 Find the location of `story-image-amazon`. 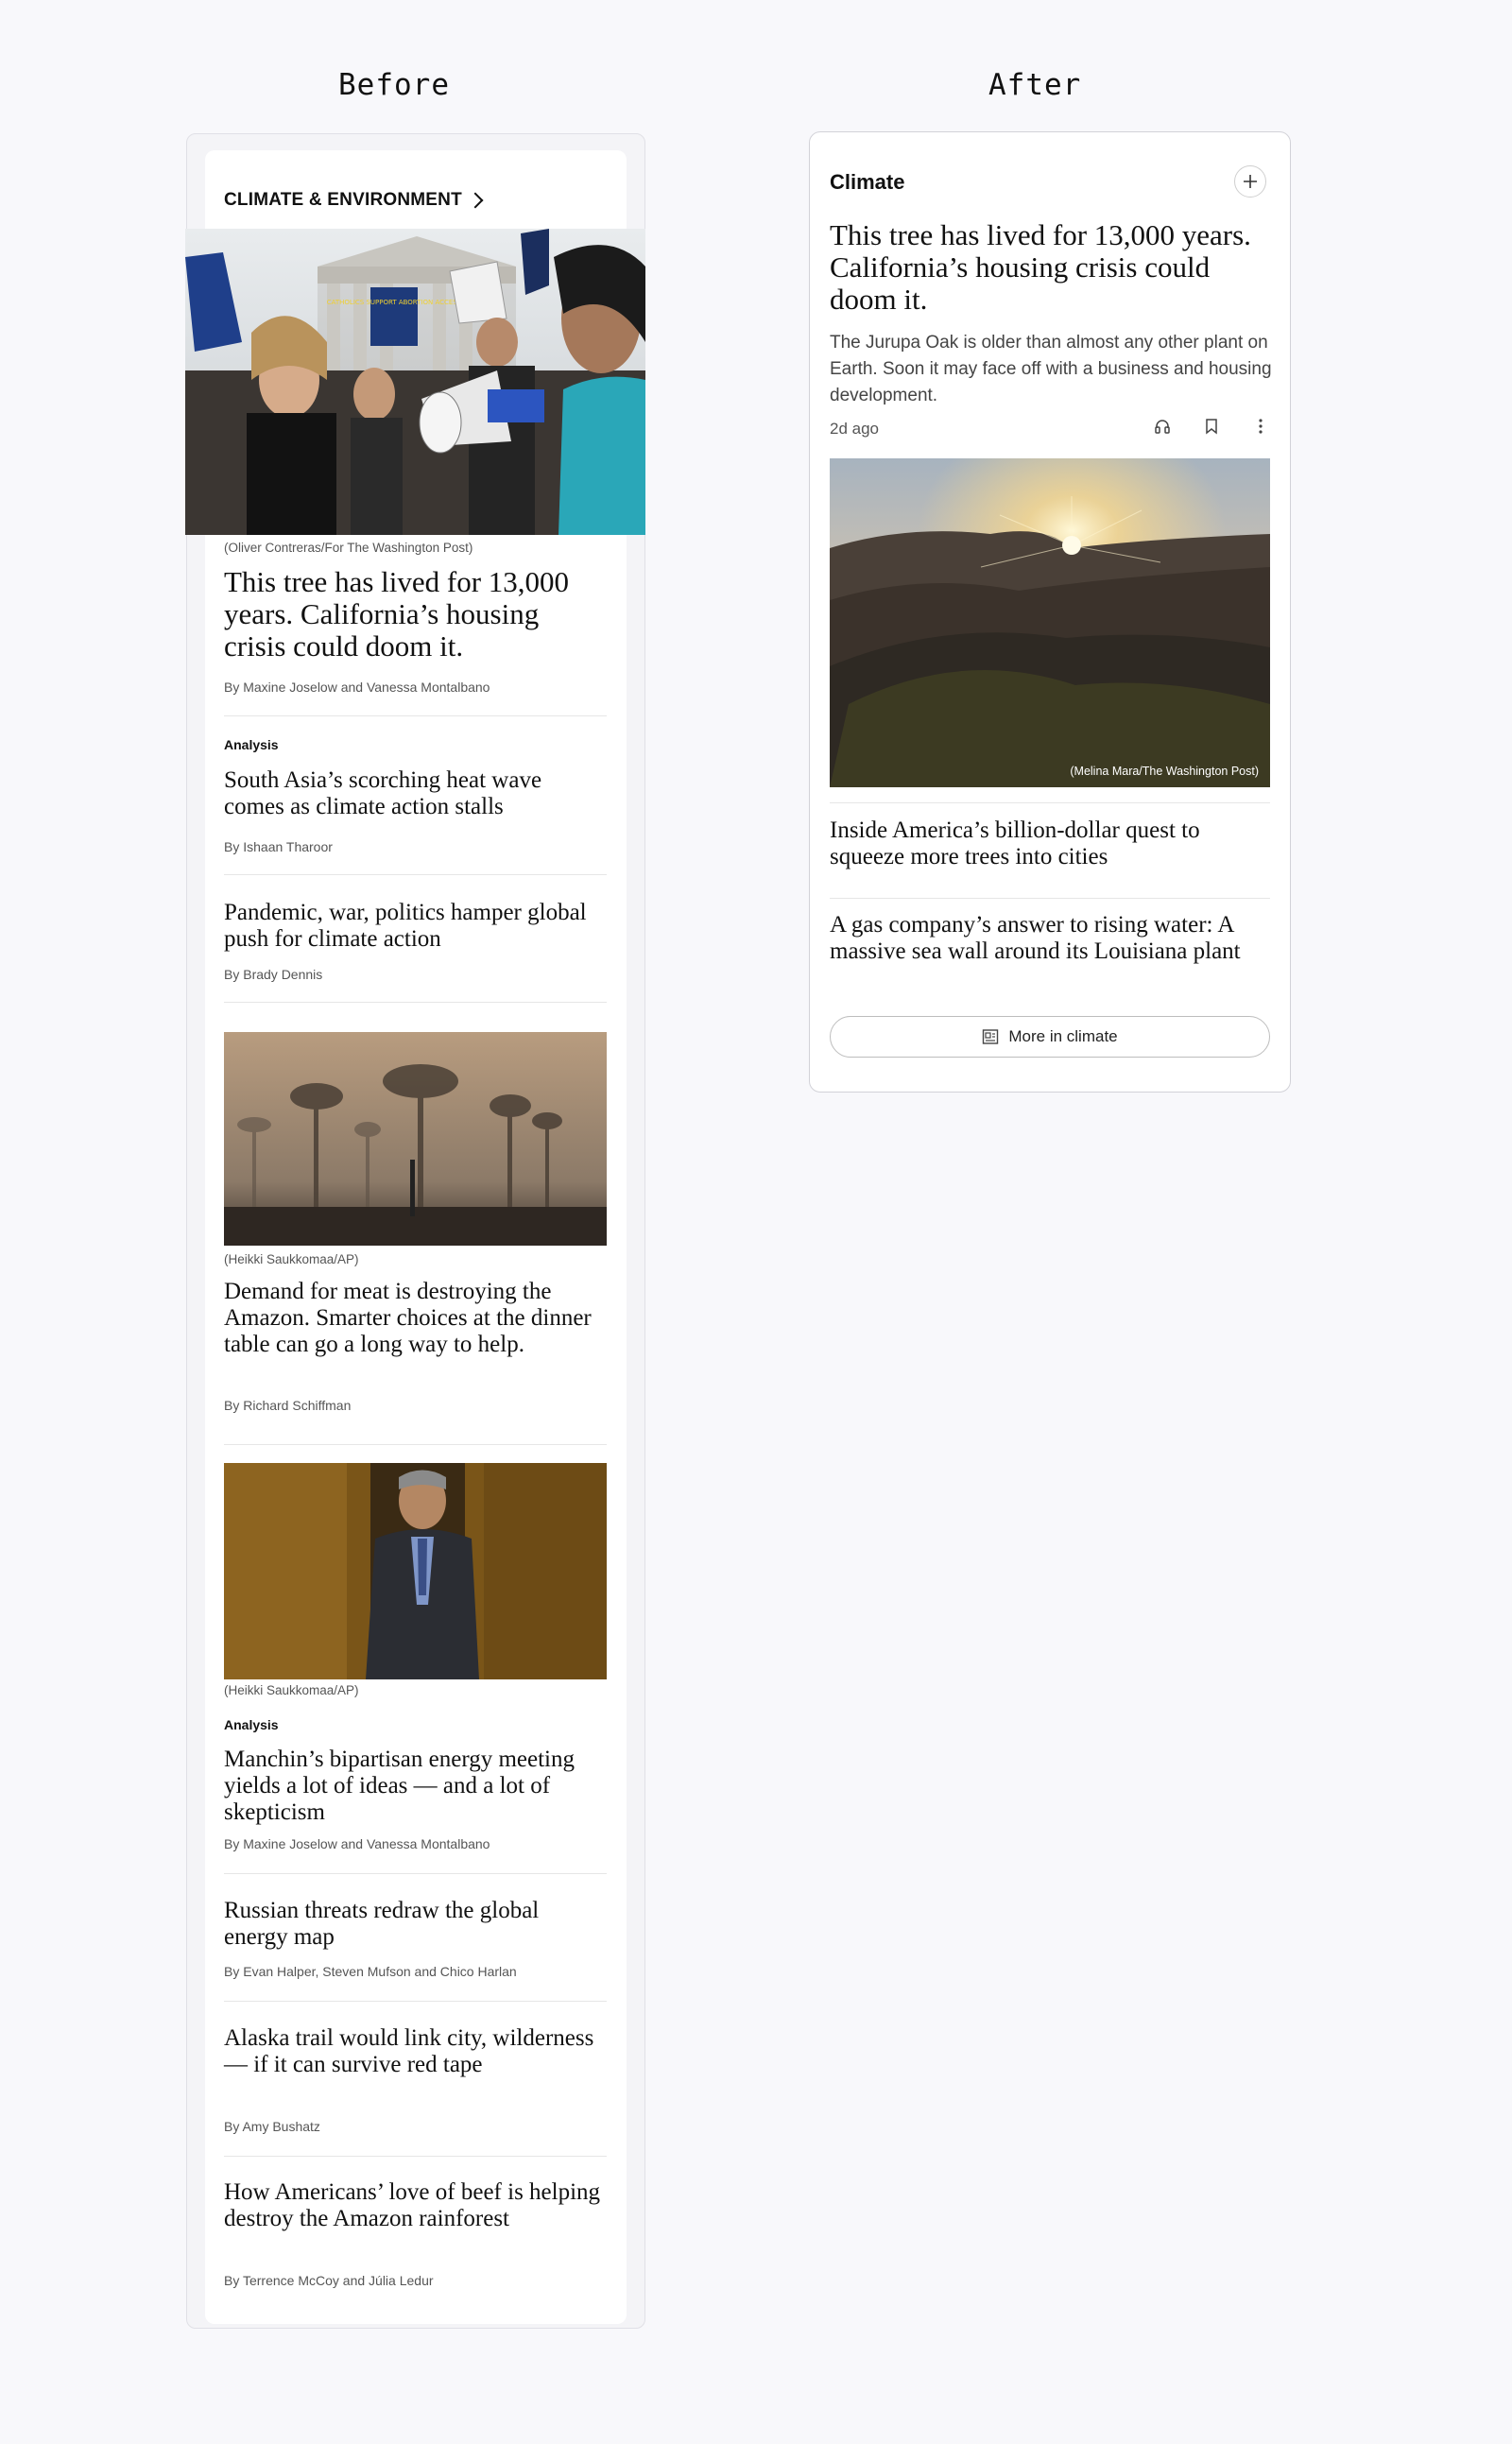

story-image-amazon is located at coordinates (415, 1139).